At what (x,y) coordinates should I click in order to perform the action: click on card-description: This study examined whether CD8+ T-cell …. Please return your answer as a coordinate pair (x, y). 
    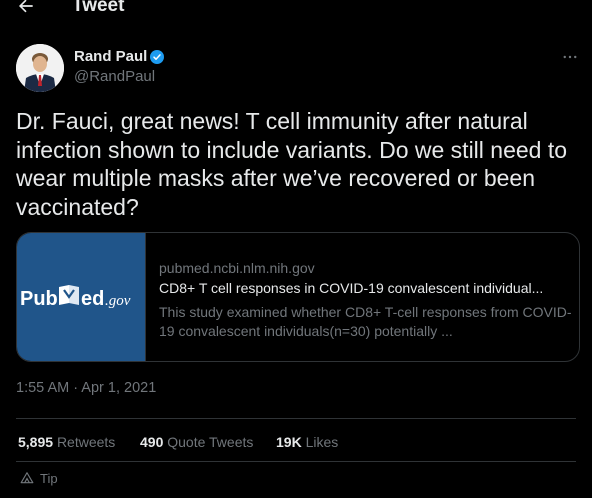
    Looking at the image, I should click on (365, 321).